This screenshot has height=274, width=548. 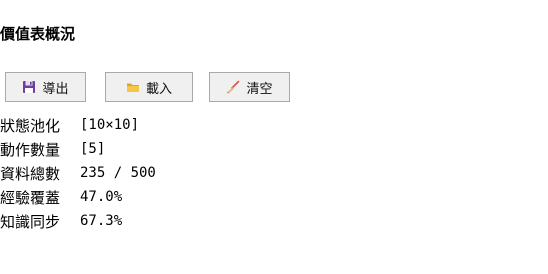 I want to click on folder-icon, so click(x=133, y=87).